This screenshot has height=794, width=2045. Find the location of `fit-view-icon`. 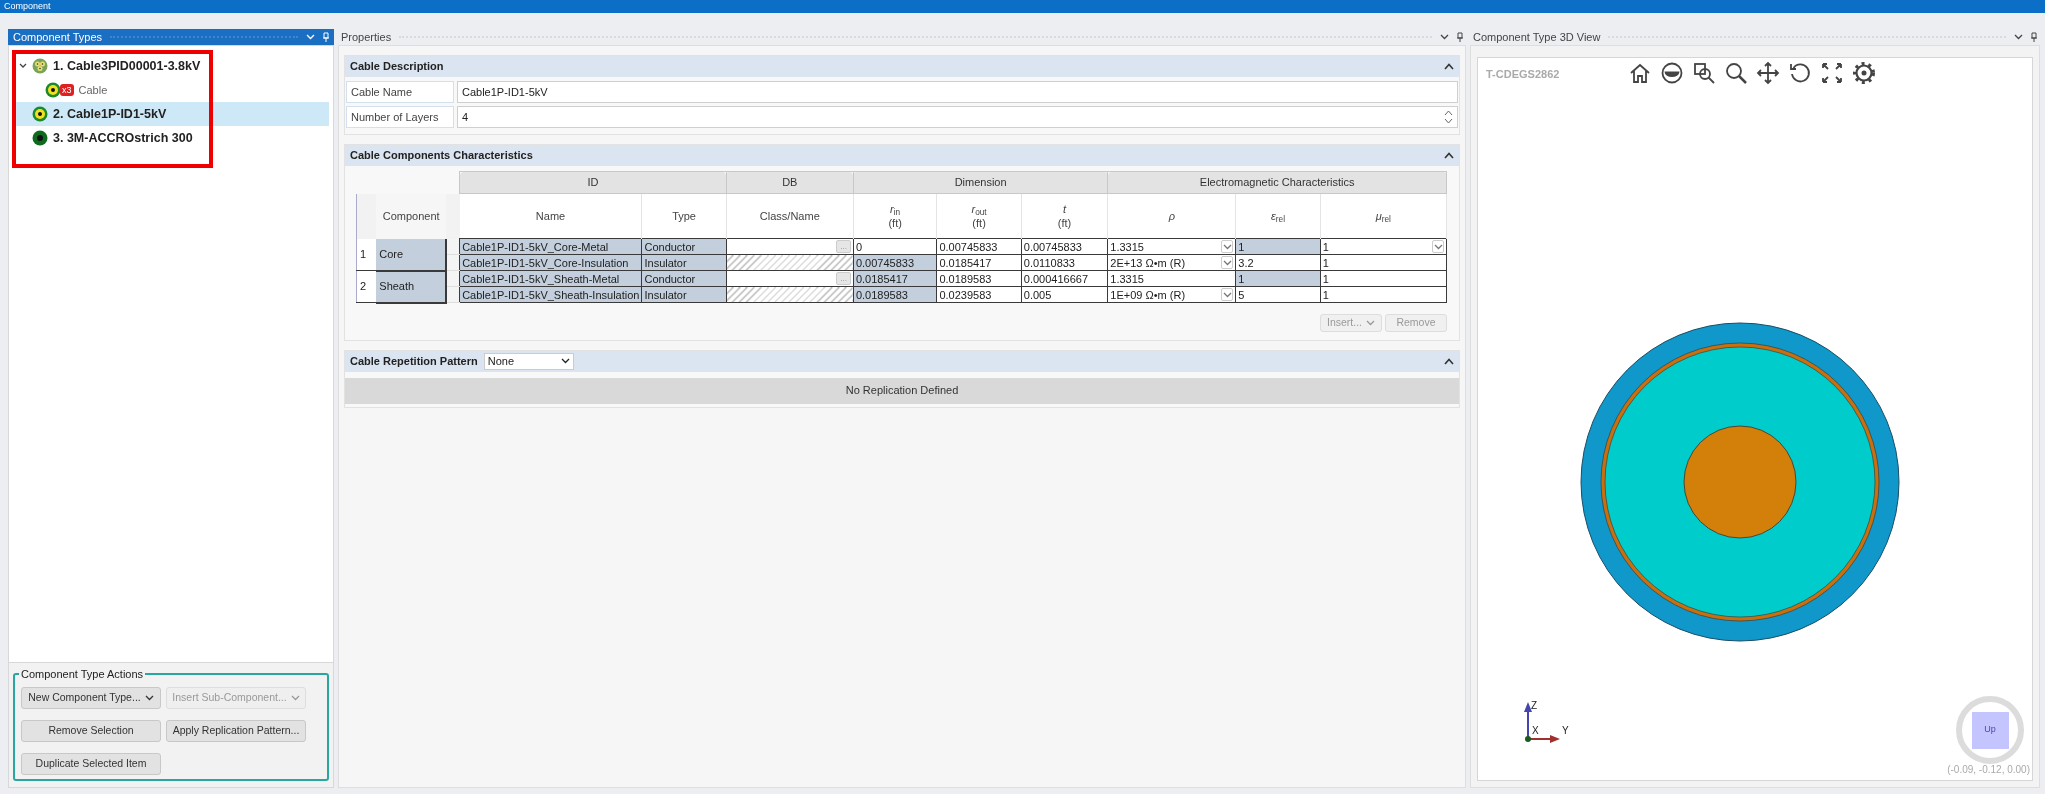

fit-view-icon is located at coordinates (1832, 73).